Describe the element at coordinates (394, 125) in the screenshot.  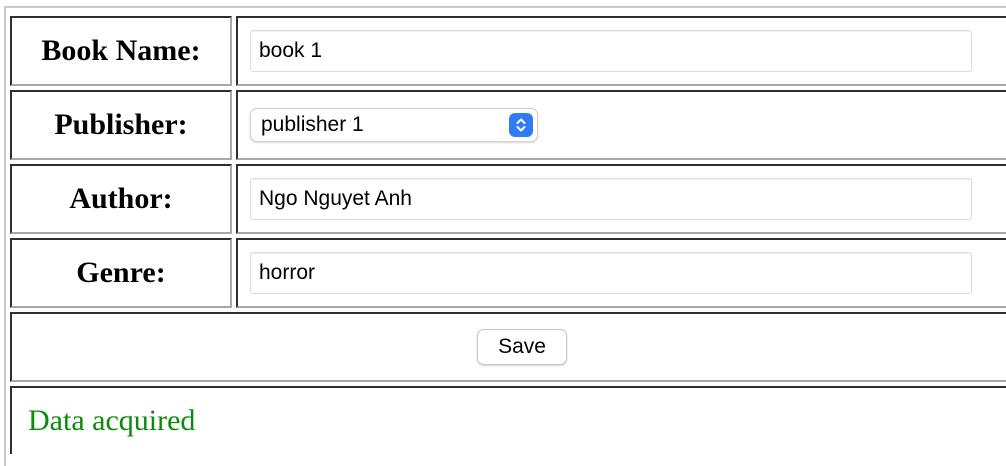
I see `publisher-select: publisher 1` at that location.